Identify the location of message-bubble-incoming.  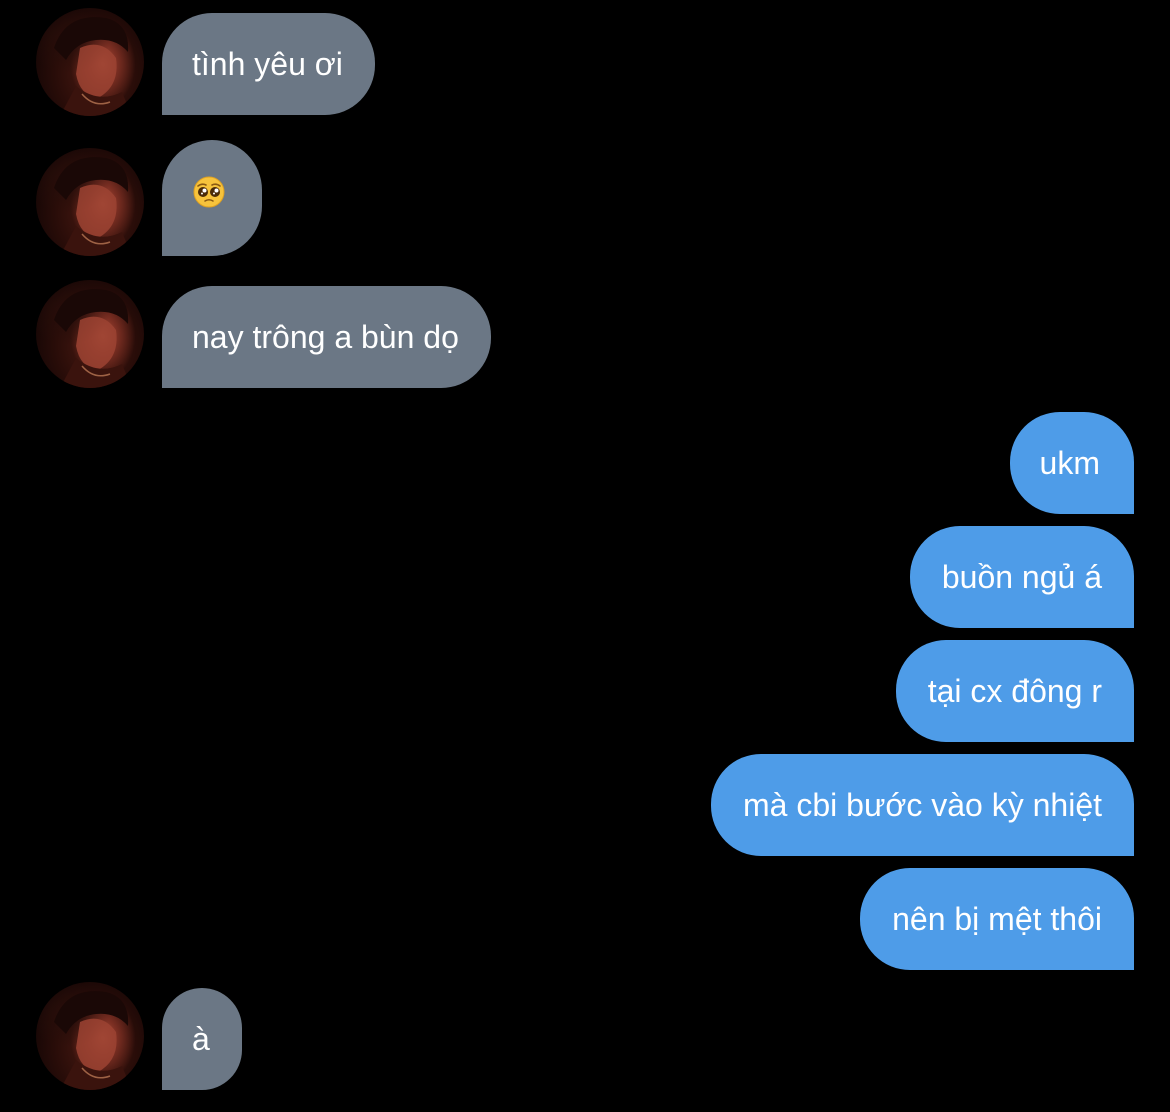
(212, 198).